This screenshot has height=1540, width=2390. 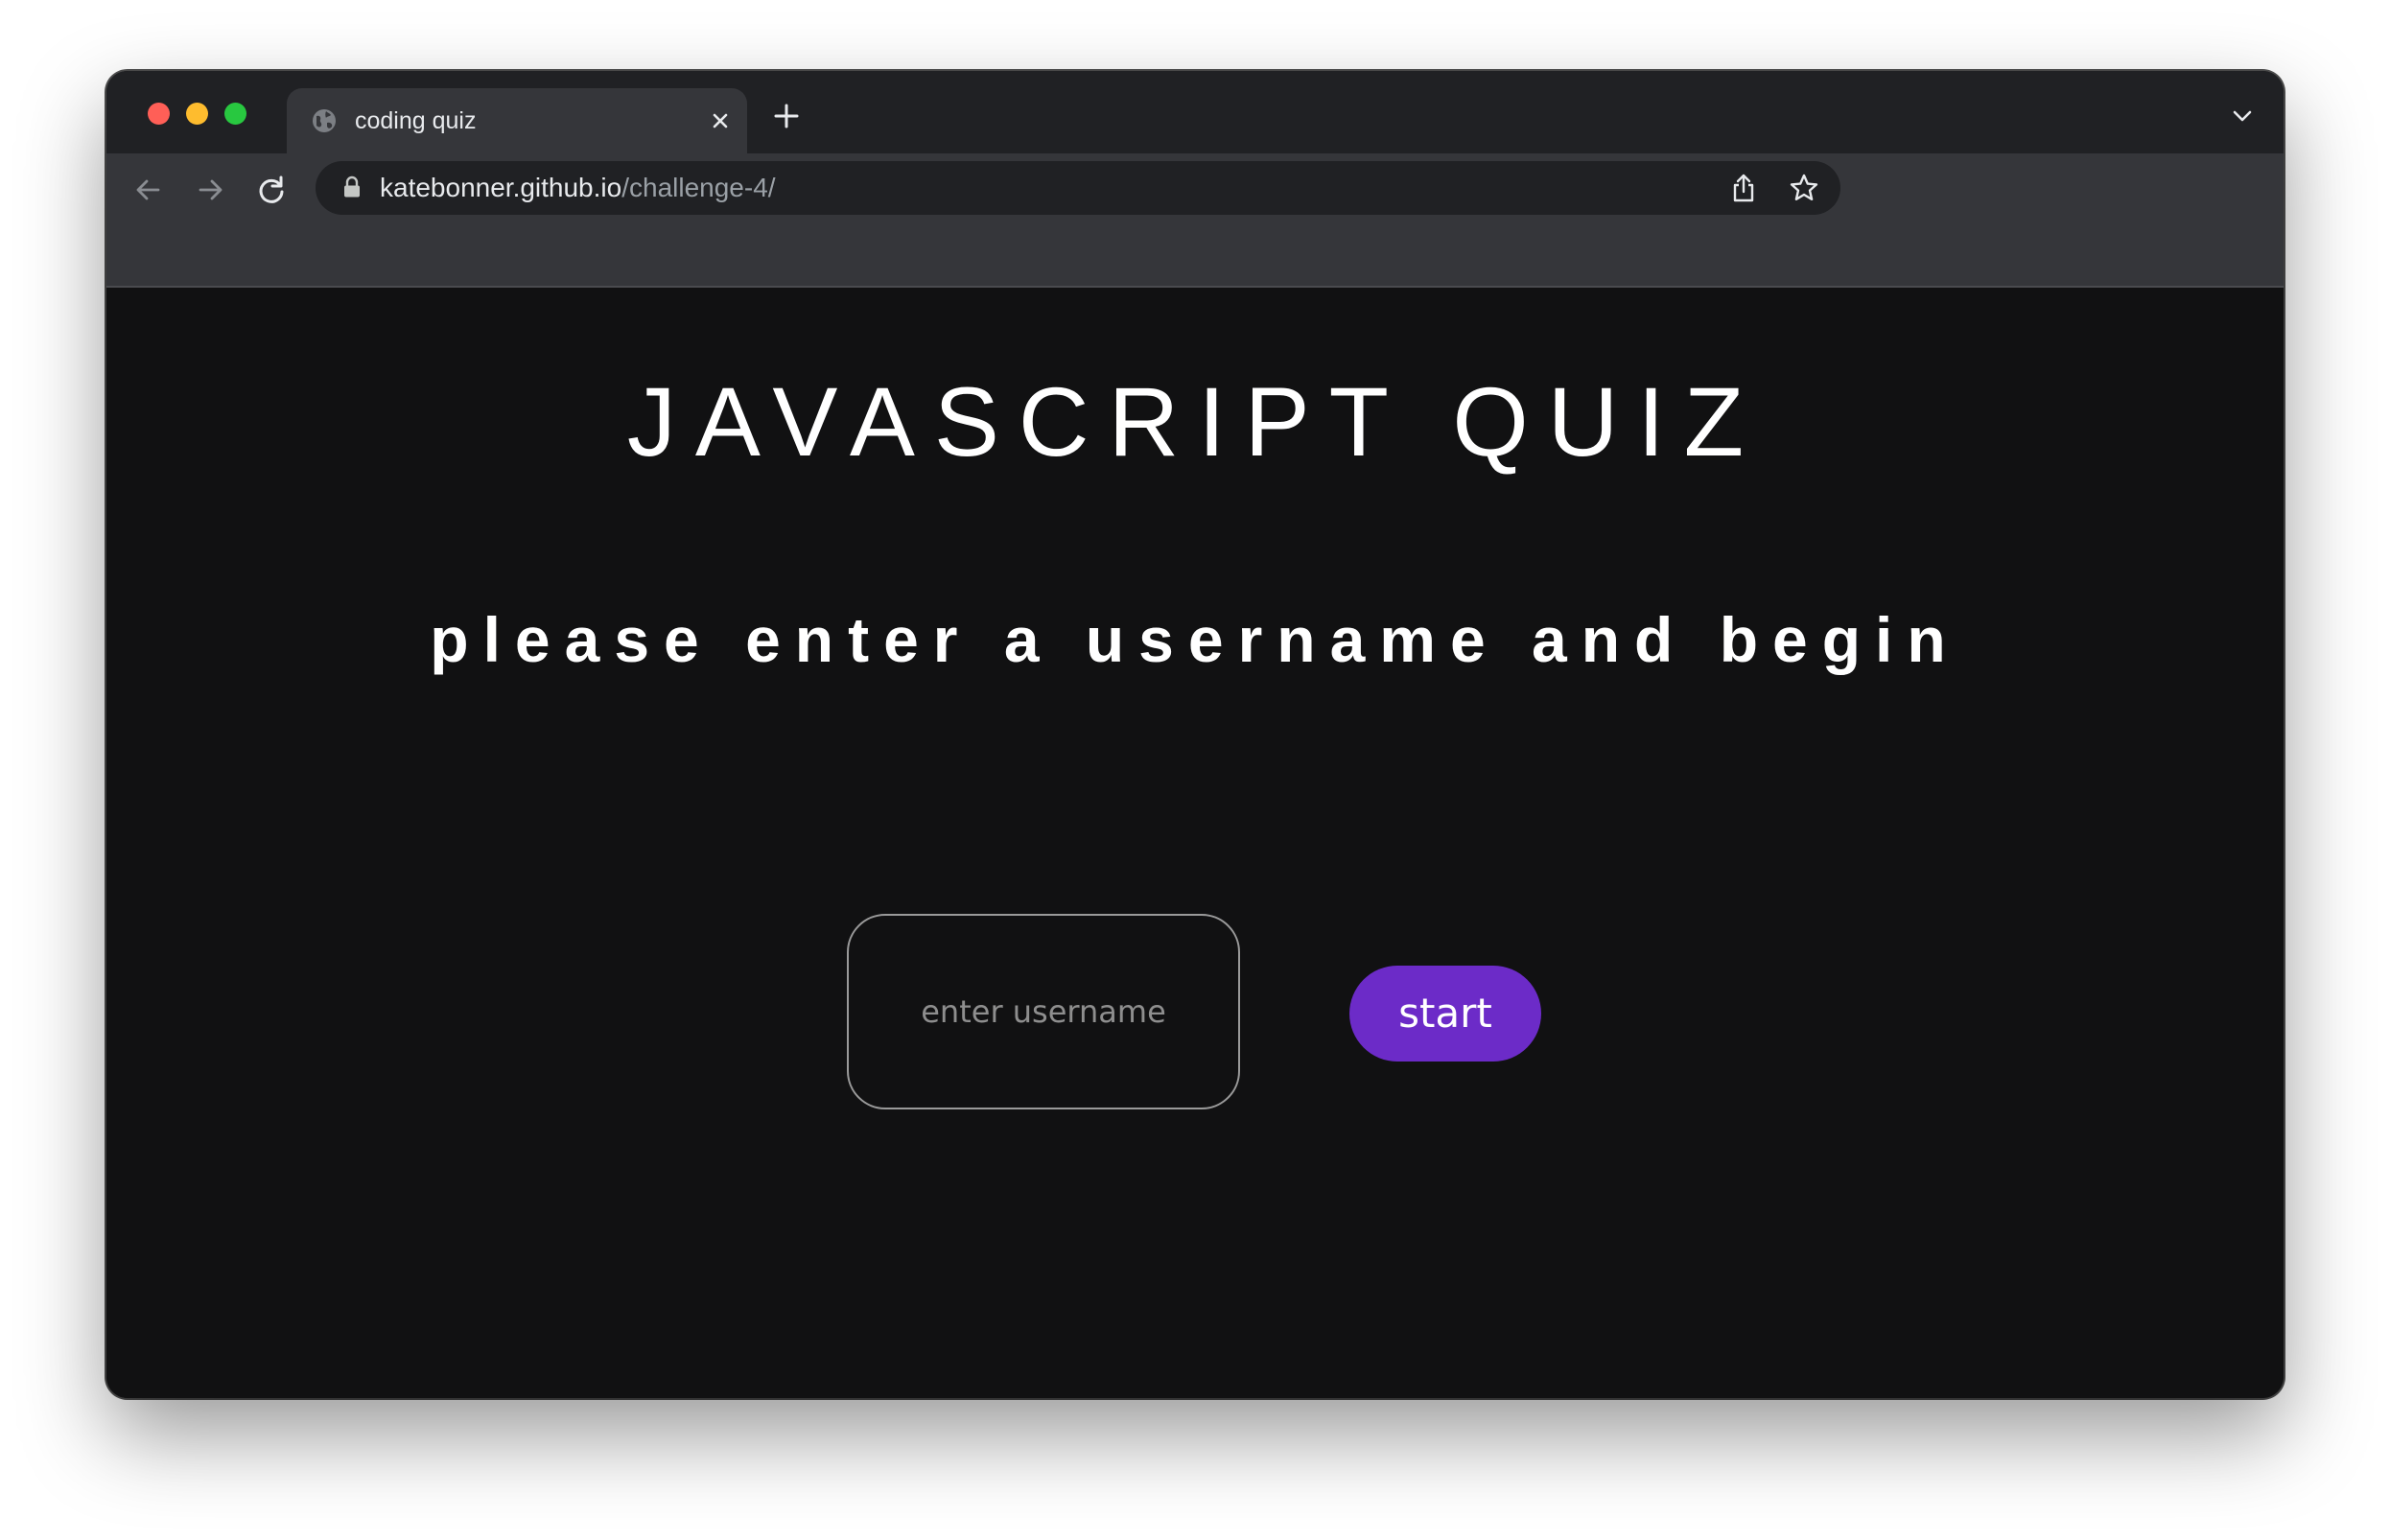 What do you see at coordinates (271, 190) in the screenshot?
I see `reload-icon` at bounding box center [271, 190].